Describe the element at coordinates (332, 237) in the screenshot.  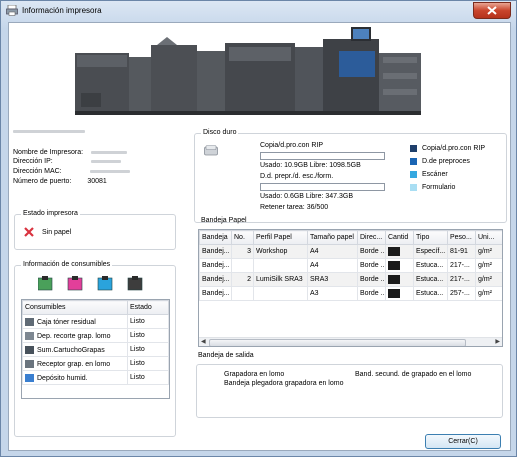
I see `col-size: Tamaño papel` at that location.